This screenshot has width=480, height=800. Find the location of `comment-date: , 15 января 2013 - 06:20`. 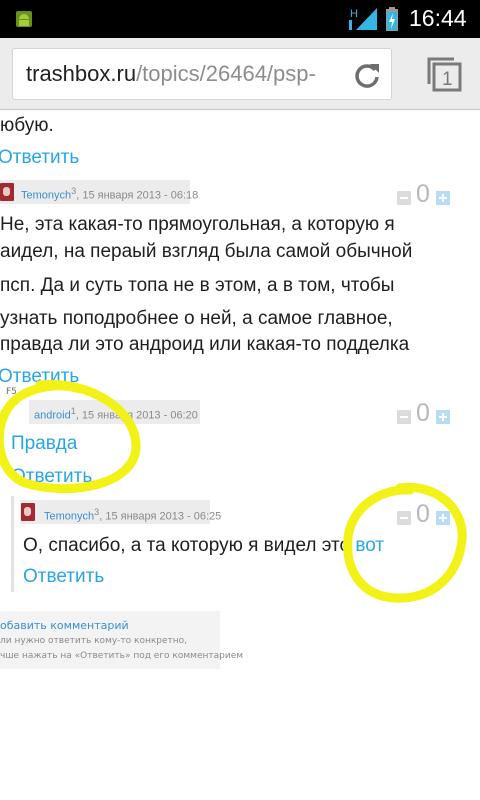

comment-date: , 15 января 2013 - 06:20 is located at coordinates (136, 415).